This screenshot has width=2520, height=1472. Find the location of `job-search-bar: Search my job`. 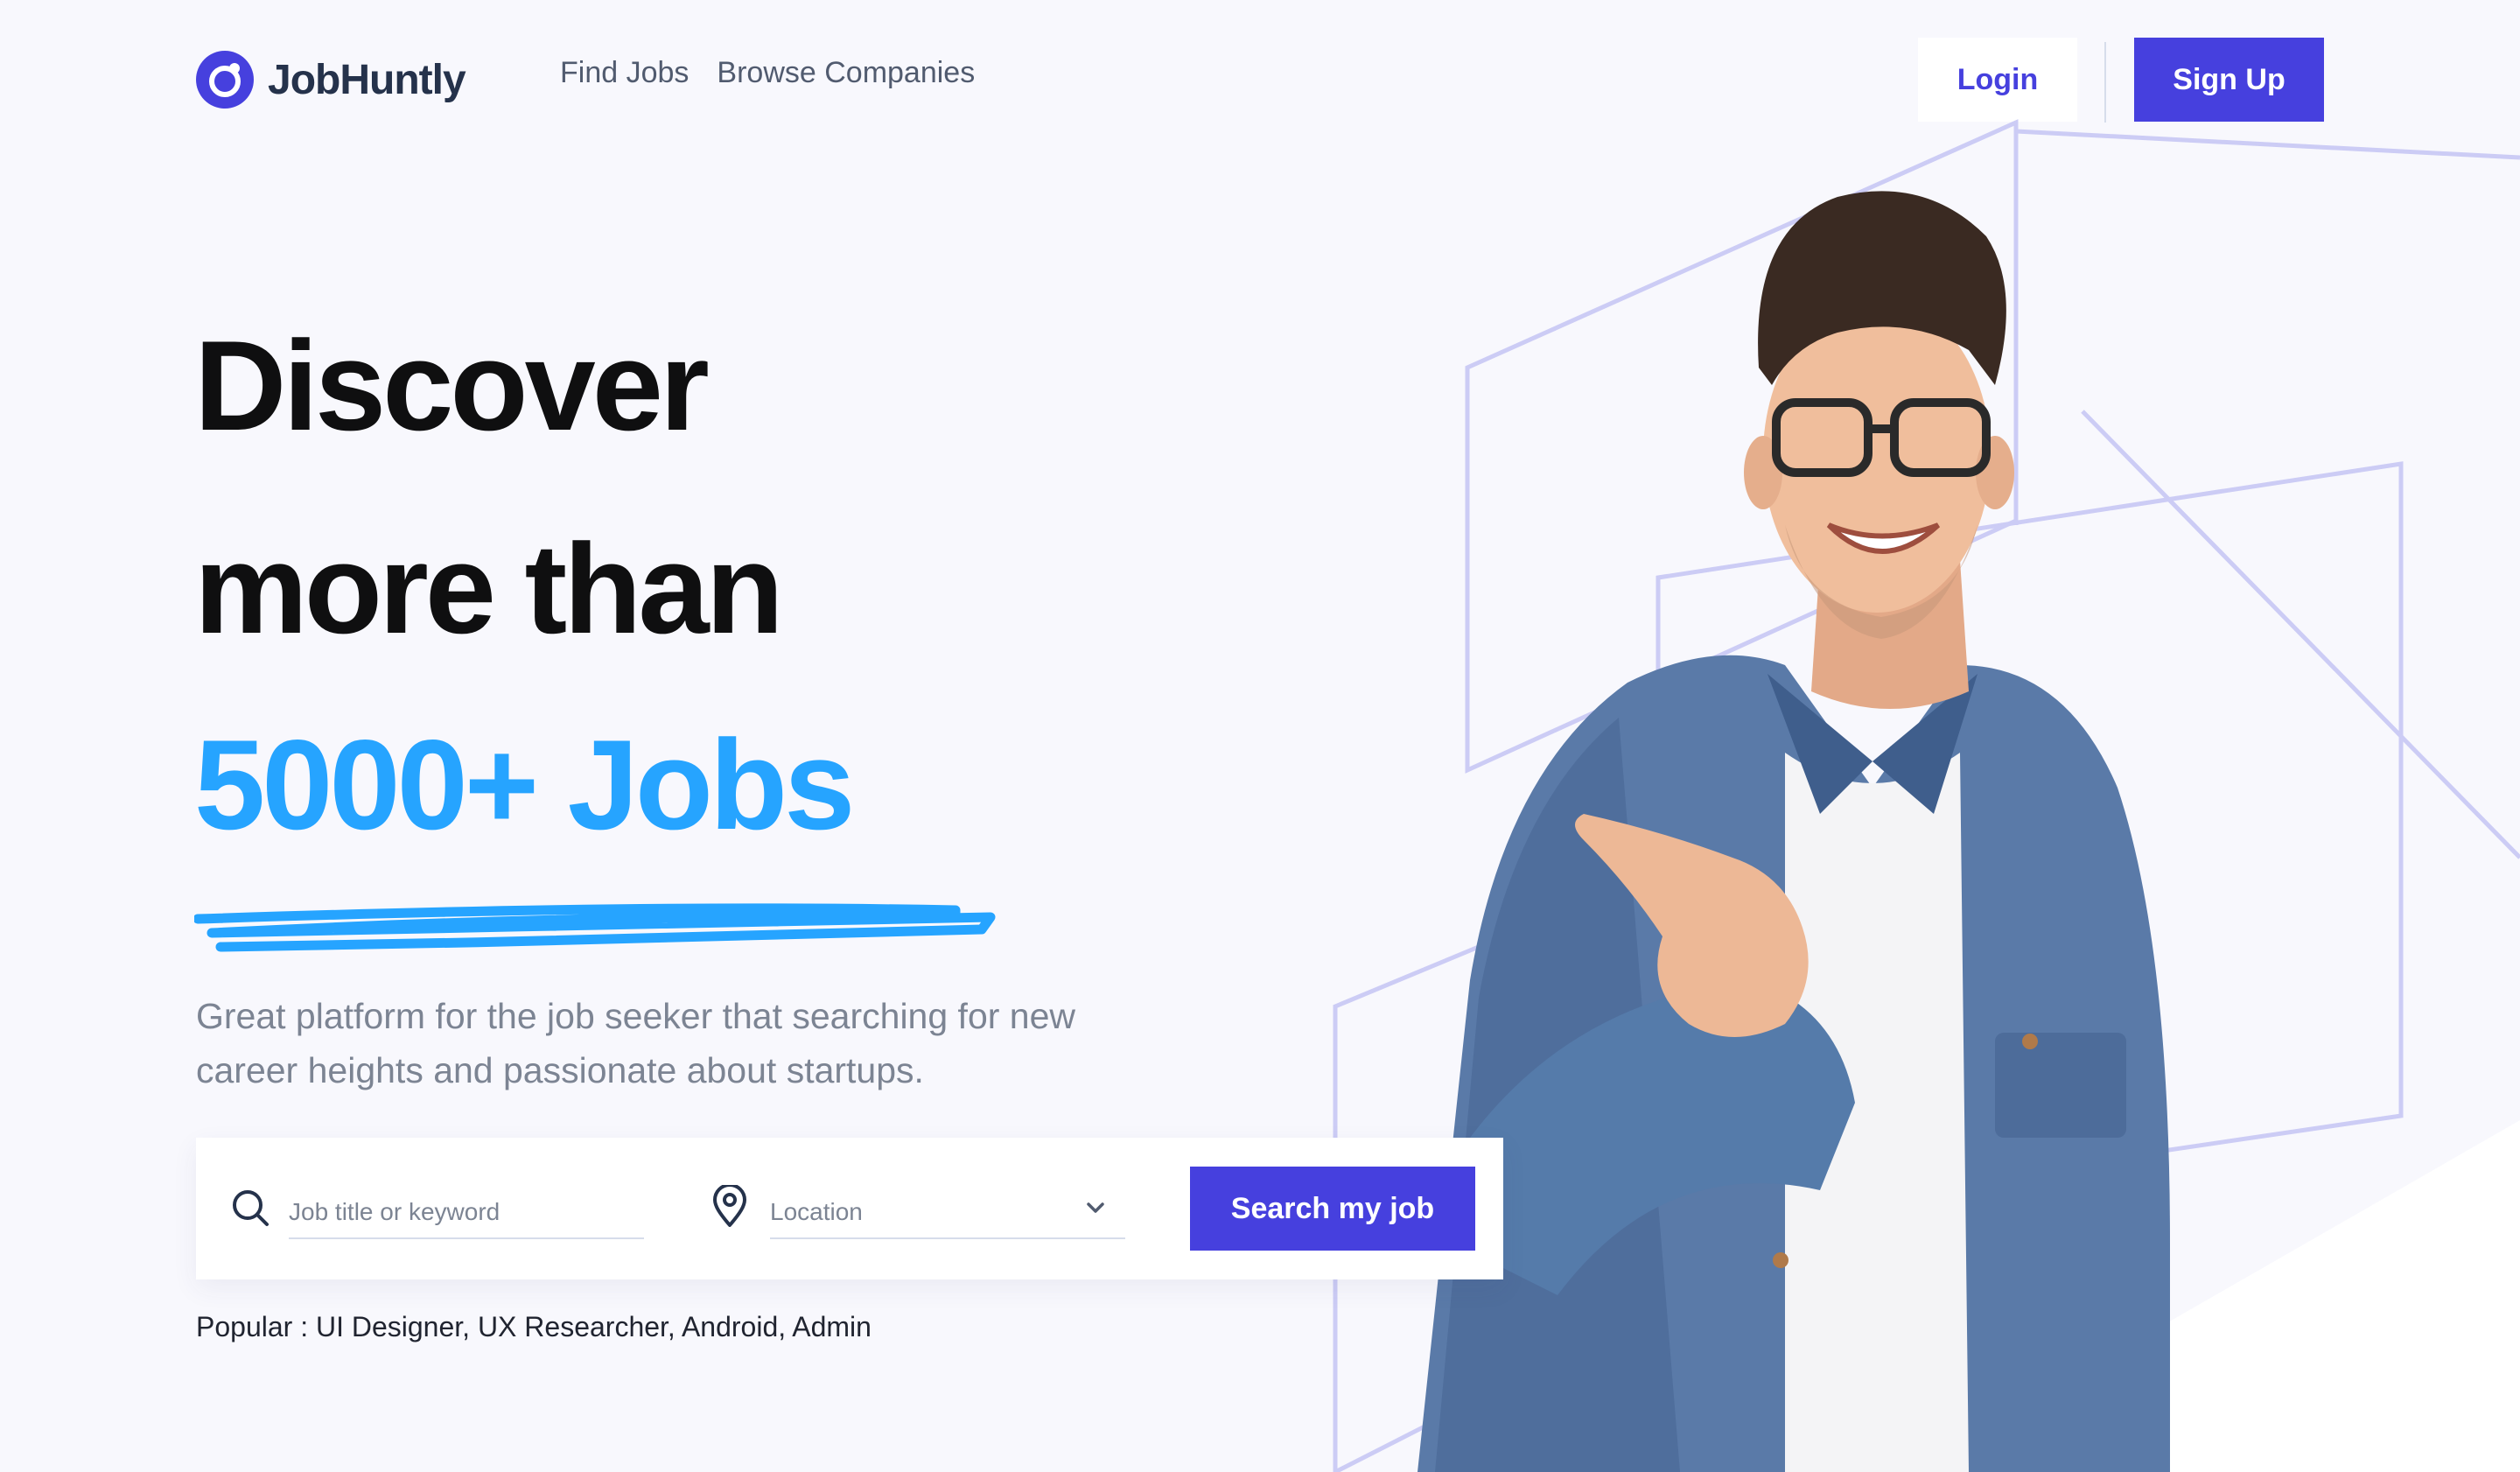

job-search-bar: Search my job is located at coordinates (849, 1209).